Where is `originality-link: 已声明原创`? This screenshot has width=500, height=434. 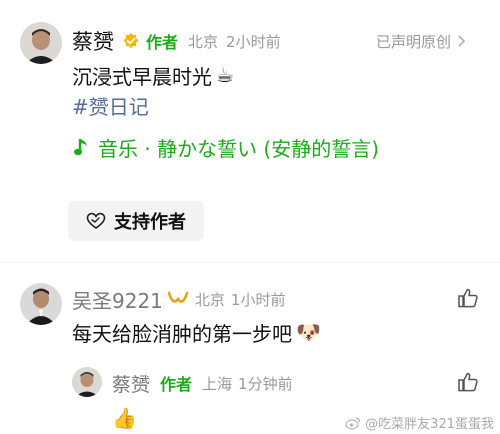 originality-link: 已声明原创 is located at coordinates (421, 41).